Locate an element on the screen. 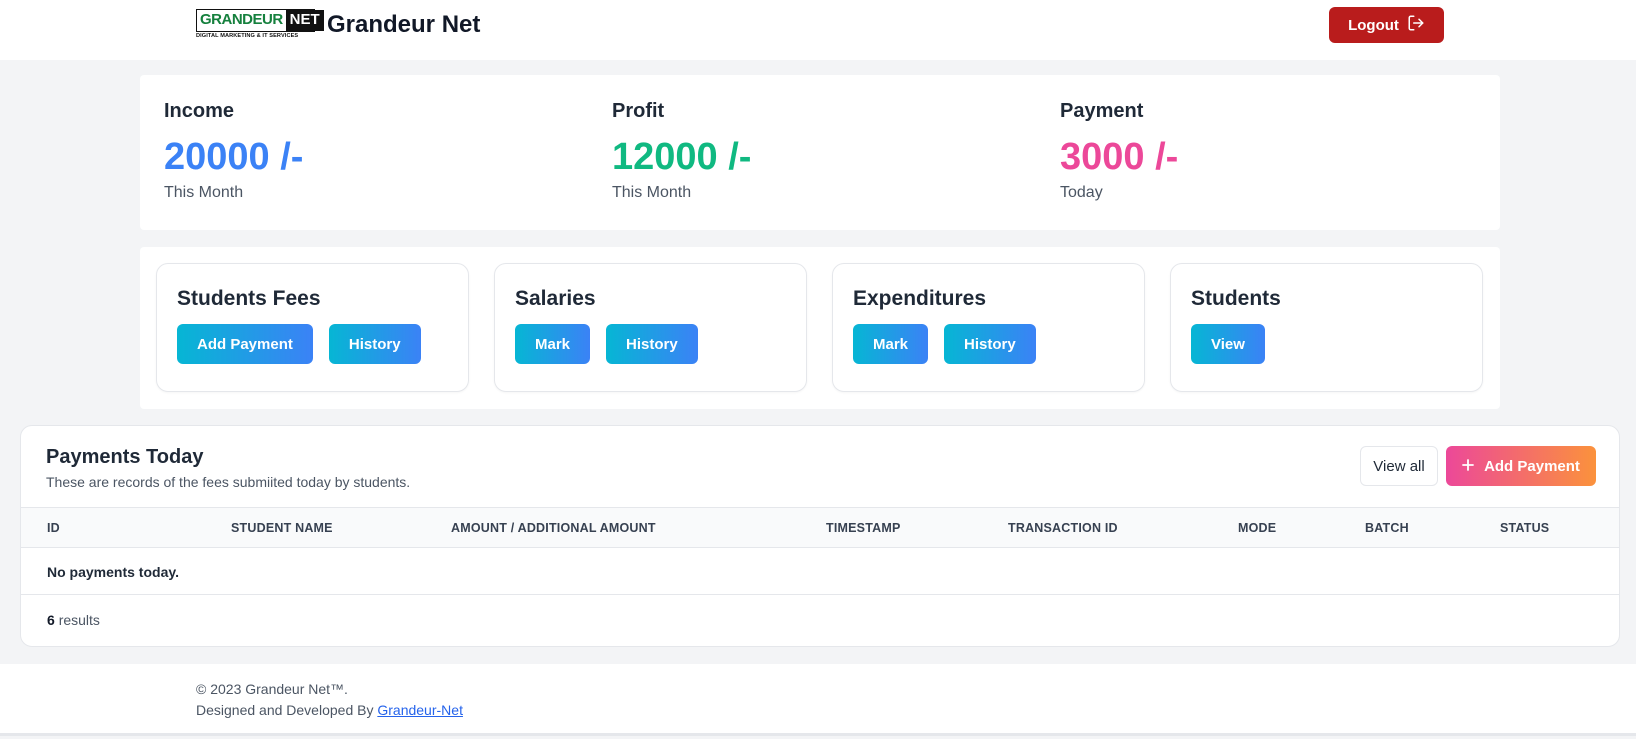 Image resolution: width=1636 pixels, height=739 pixels. expenditures-card: Expenditures Mark History is located at coordinates (988, 327).